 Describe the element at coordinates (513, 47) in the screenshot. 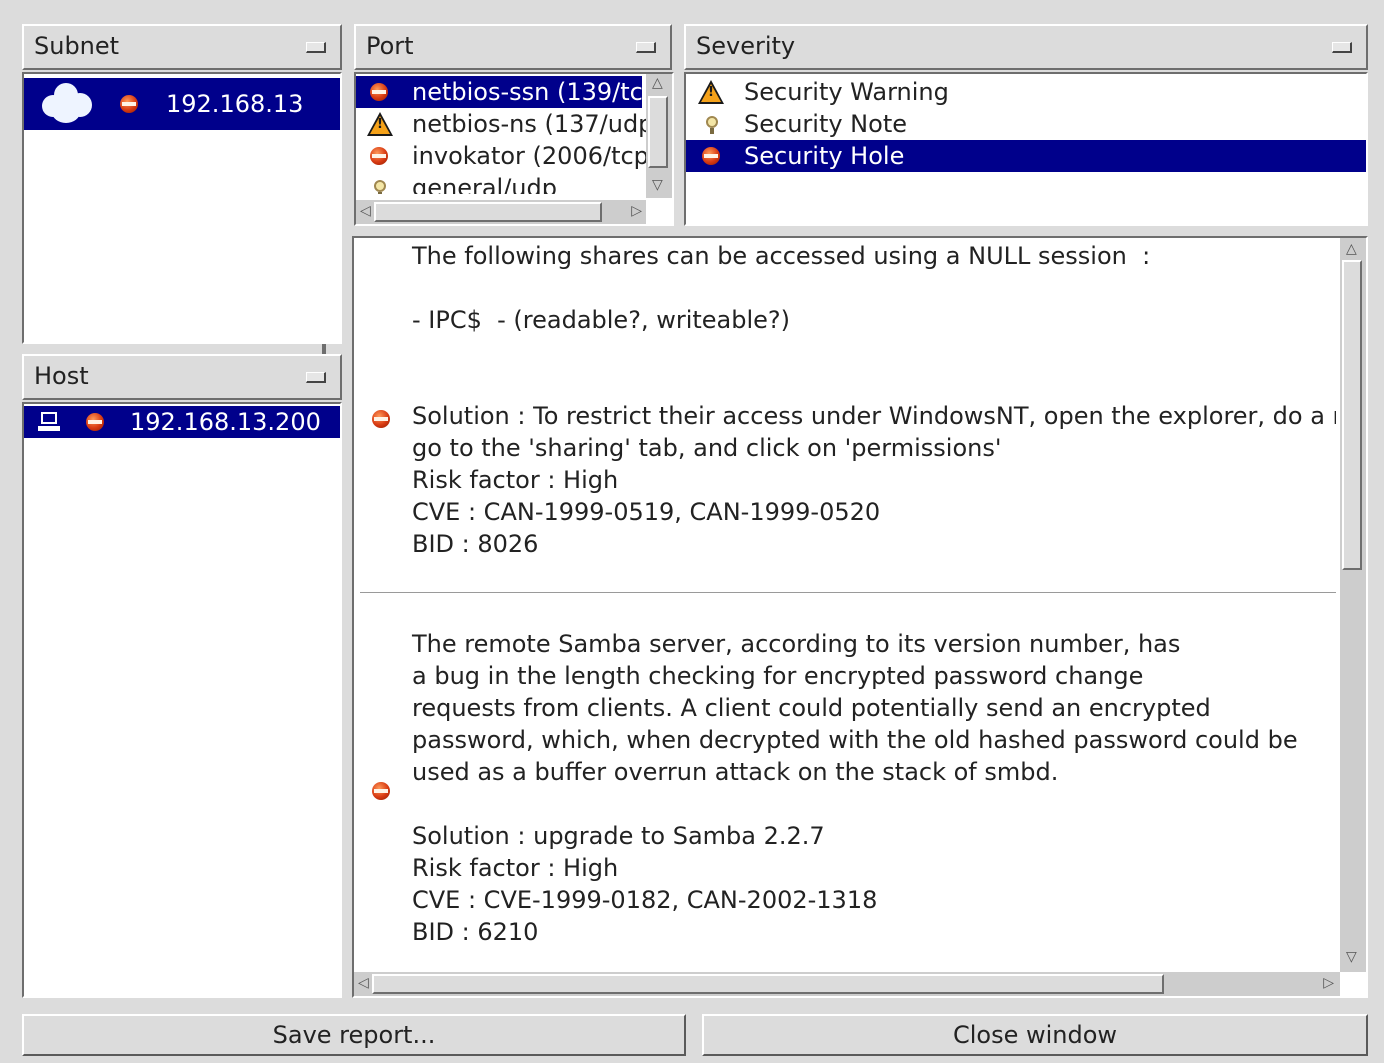

I see `port-header: Port` at that location.